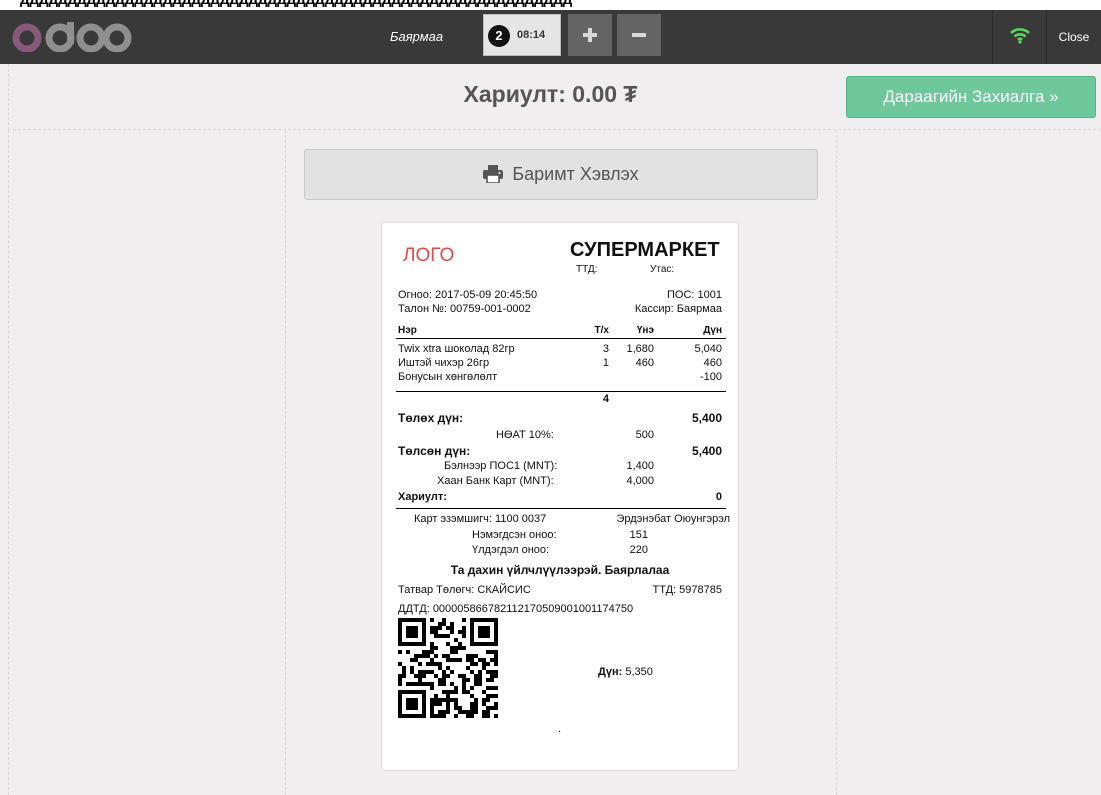  Describe the element at coordinates (525, 435) in the screenshot. I see `vat-label: НӨАТ 10%:` at that location.